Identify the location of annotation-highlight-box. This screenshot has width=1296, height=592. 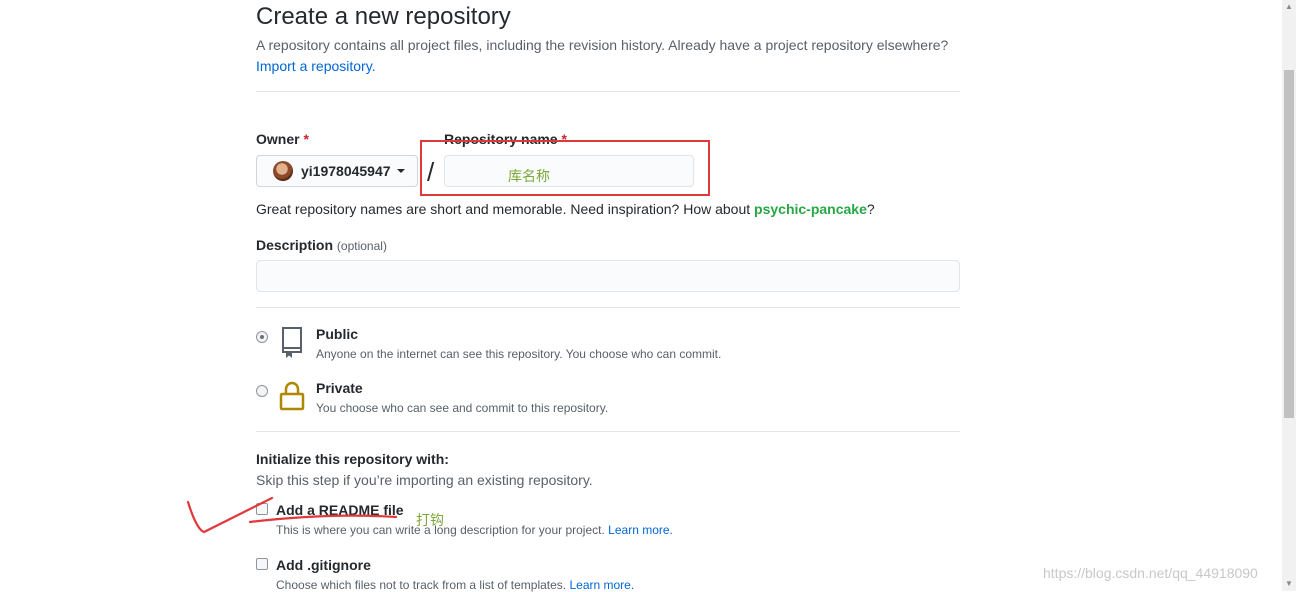
(565, 168).